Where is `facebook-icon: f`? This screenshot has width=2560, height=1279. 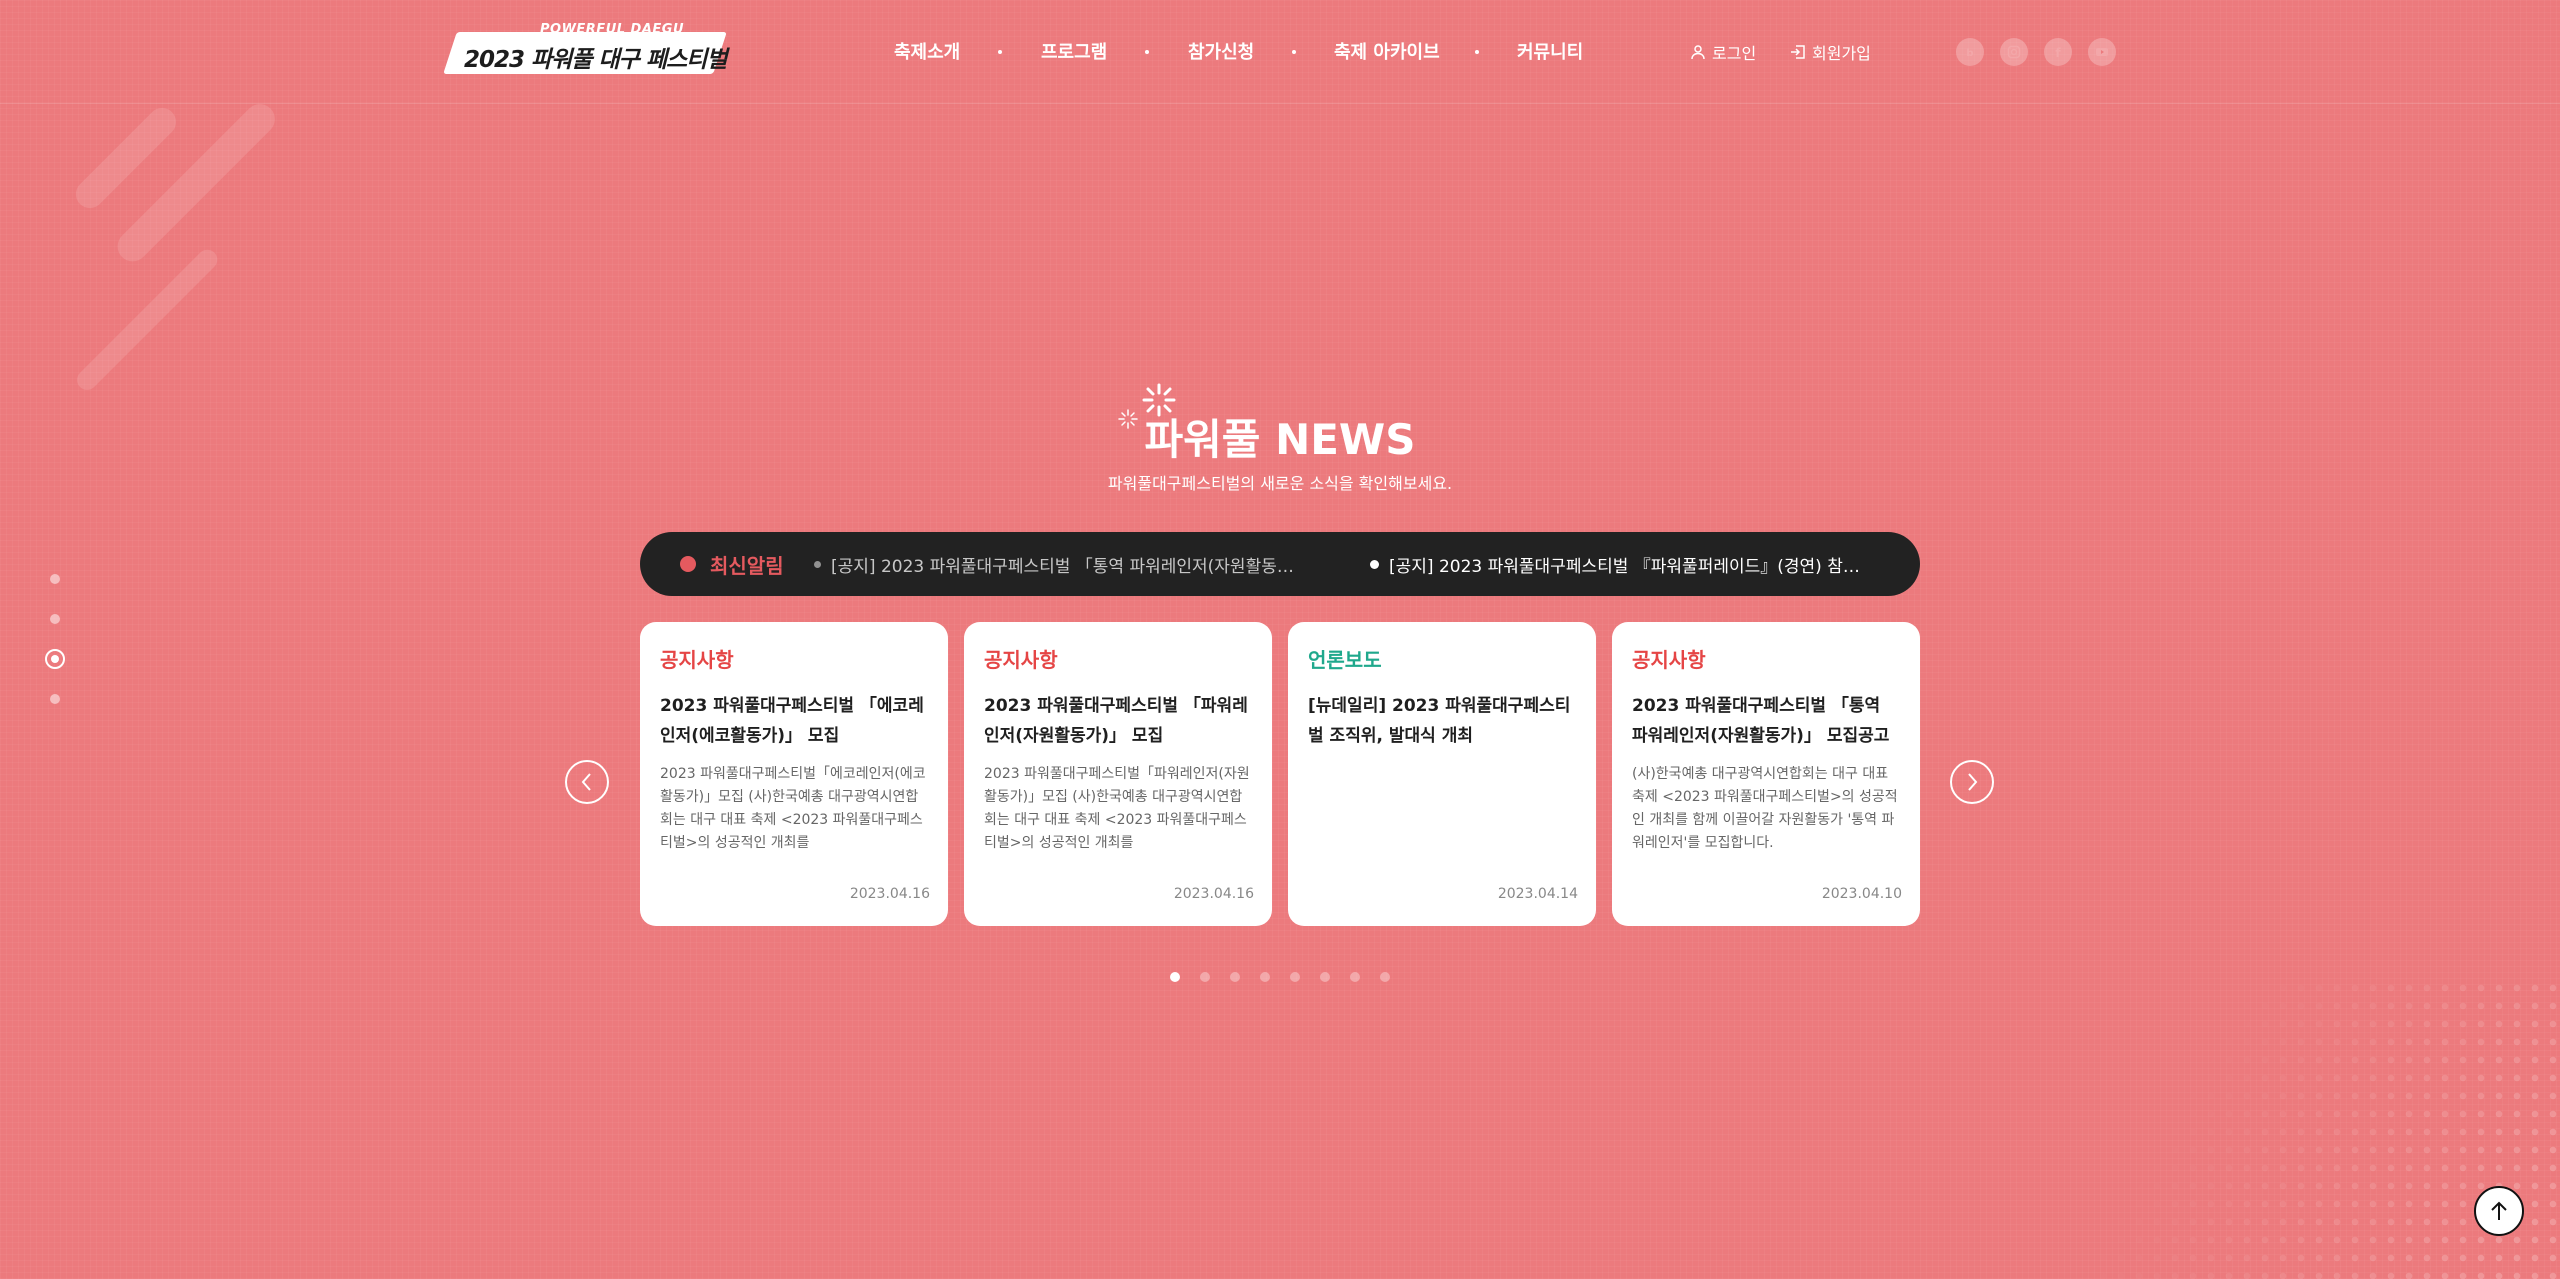 facebook-icon: f is located at coordinates (2058, 52).